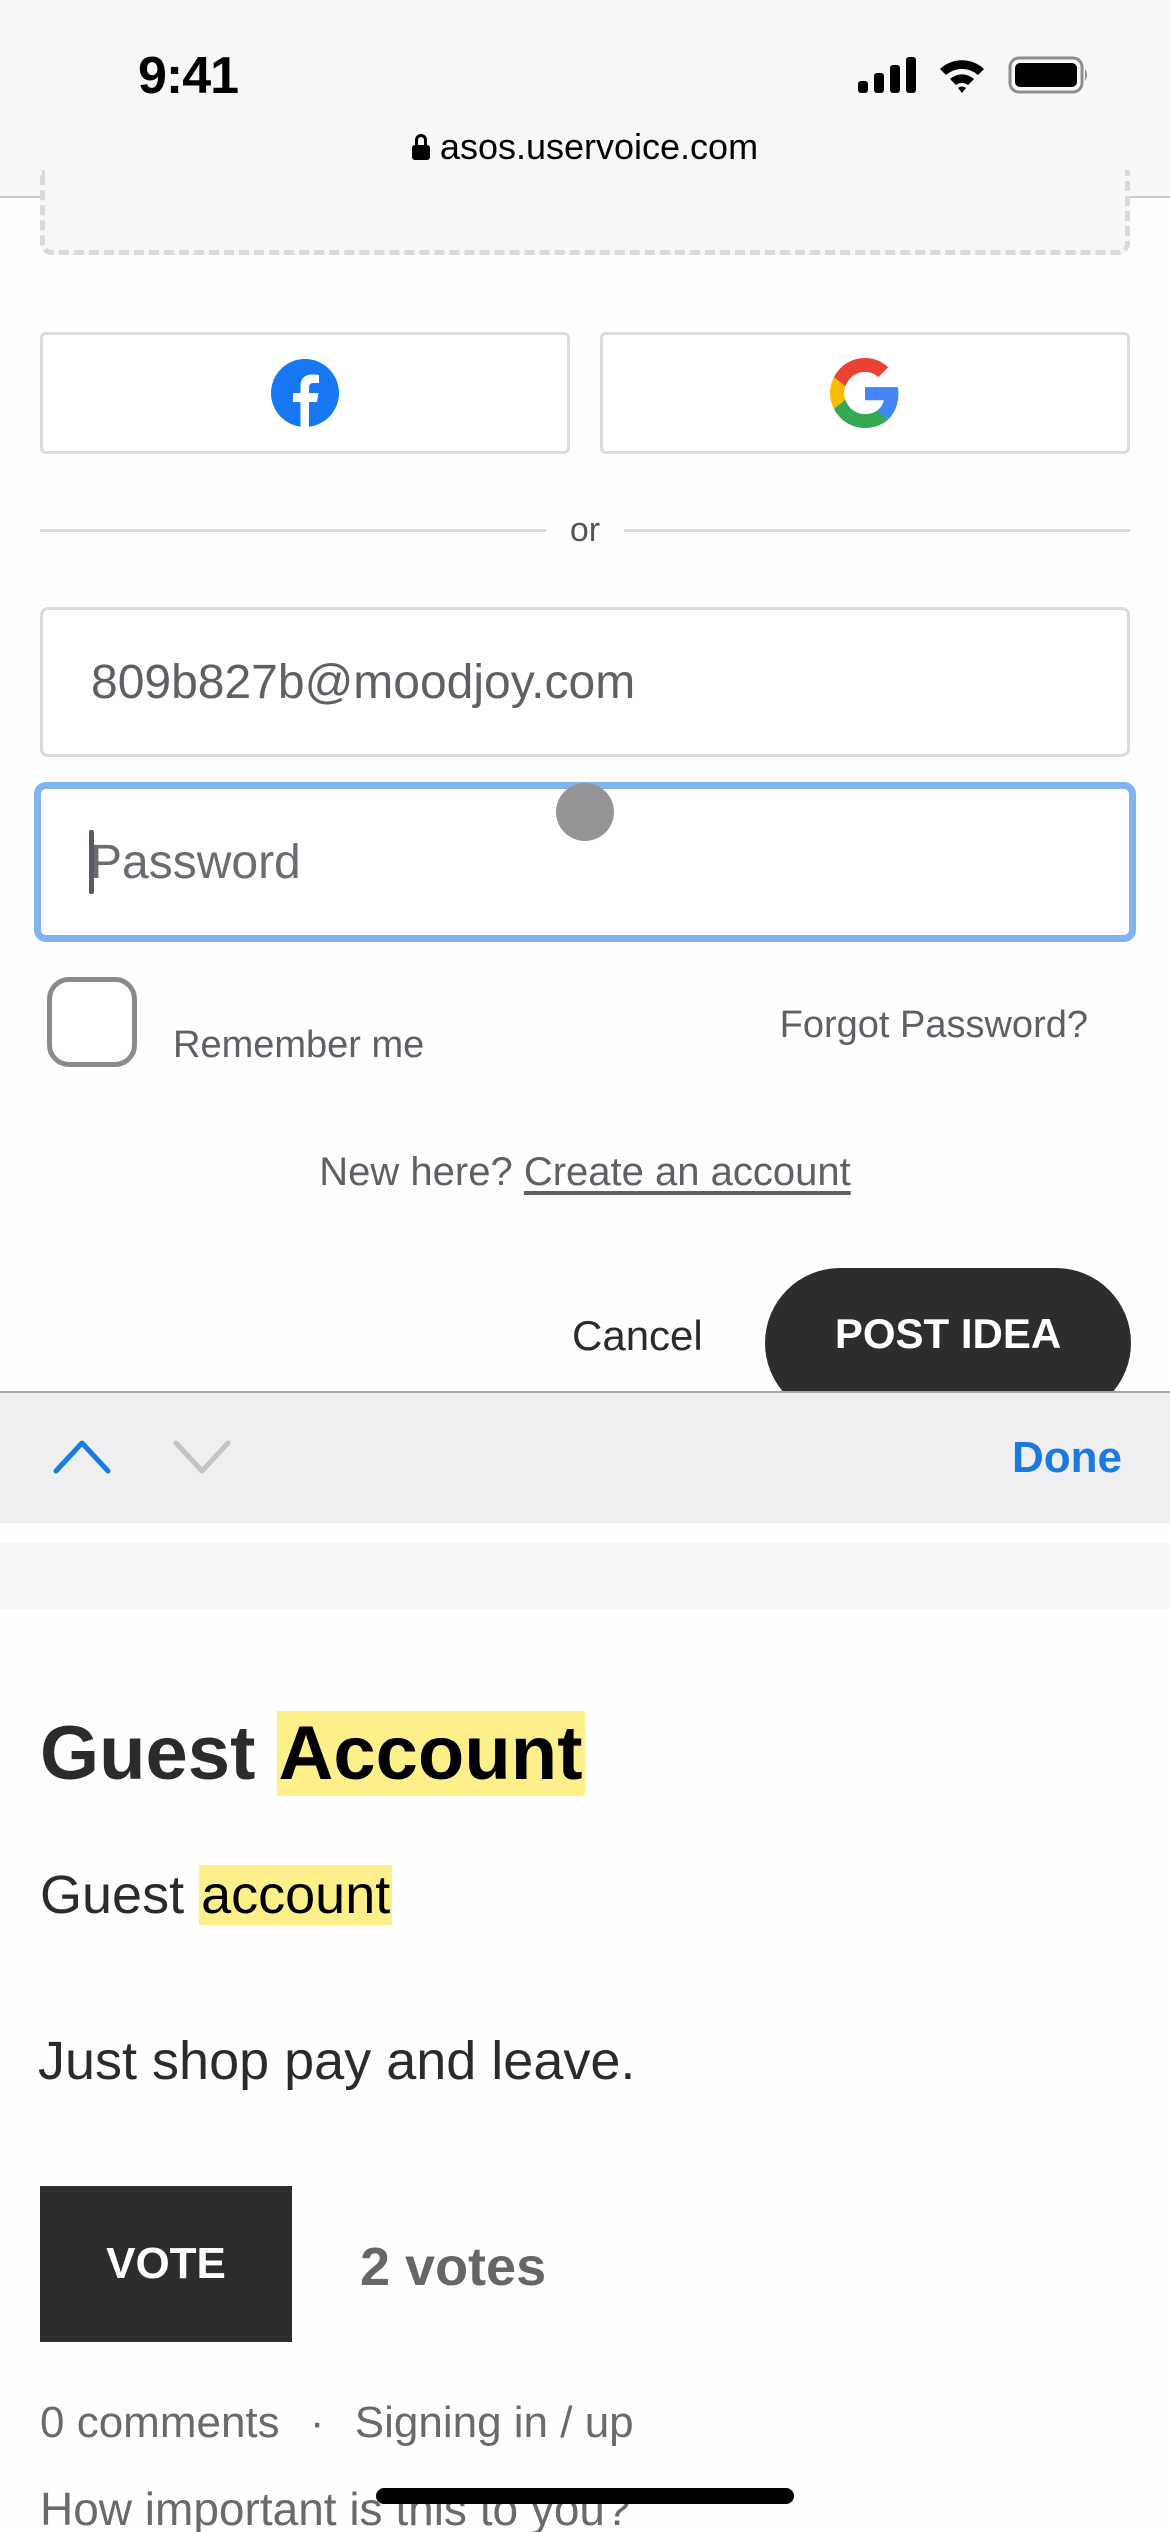  What do you see at coordinates (195, 862) in the screenshot?
I see `password-placeholder: Password` at bounding box center [195, 862].